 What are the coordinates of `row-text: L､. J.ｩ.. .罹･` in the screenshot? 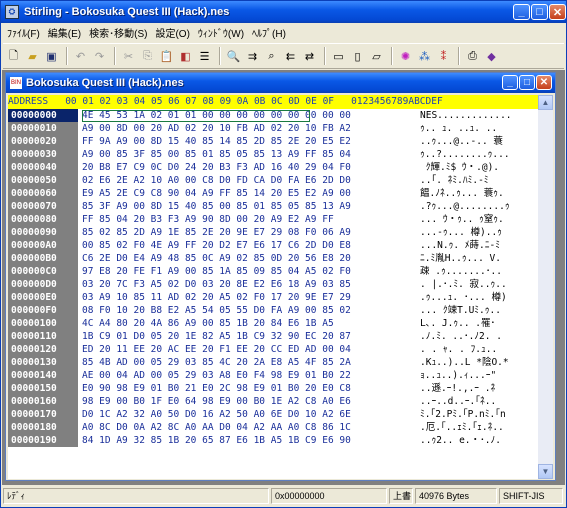 It's located at (457, 323).